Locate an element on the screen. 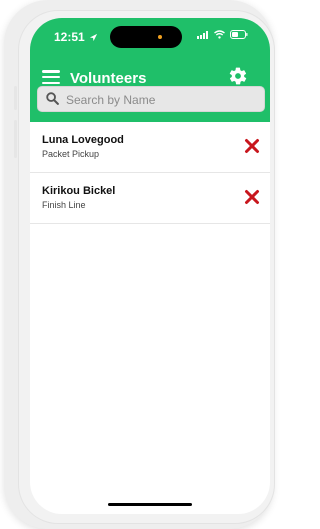  gear-icon is located at coordinates (238, 76).